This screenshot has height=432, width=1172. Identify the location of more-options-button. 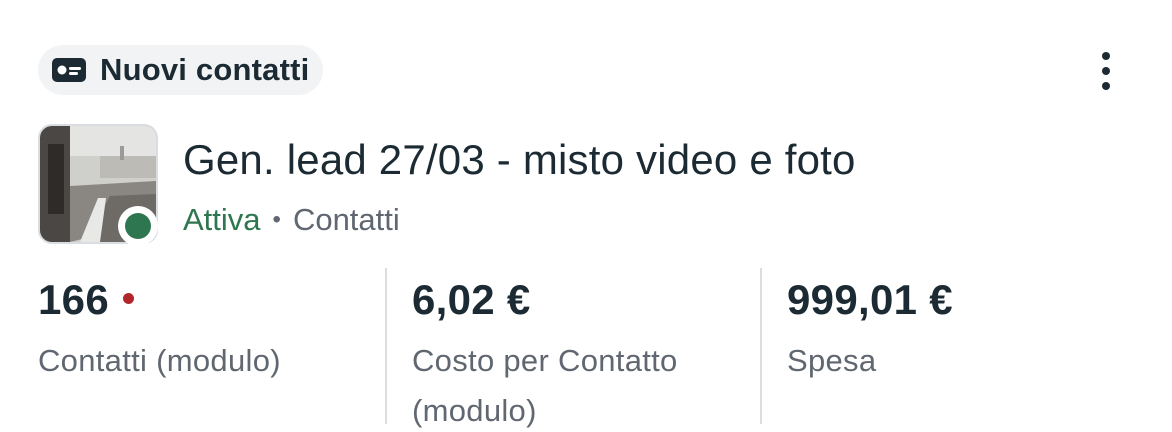
(1106, 71).